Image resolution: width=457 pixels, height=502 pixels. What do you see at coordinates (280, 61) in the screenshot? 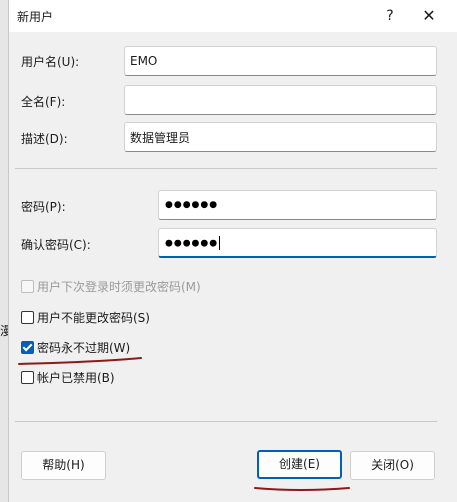
I see `username-field` at bounding box center [280, 61].